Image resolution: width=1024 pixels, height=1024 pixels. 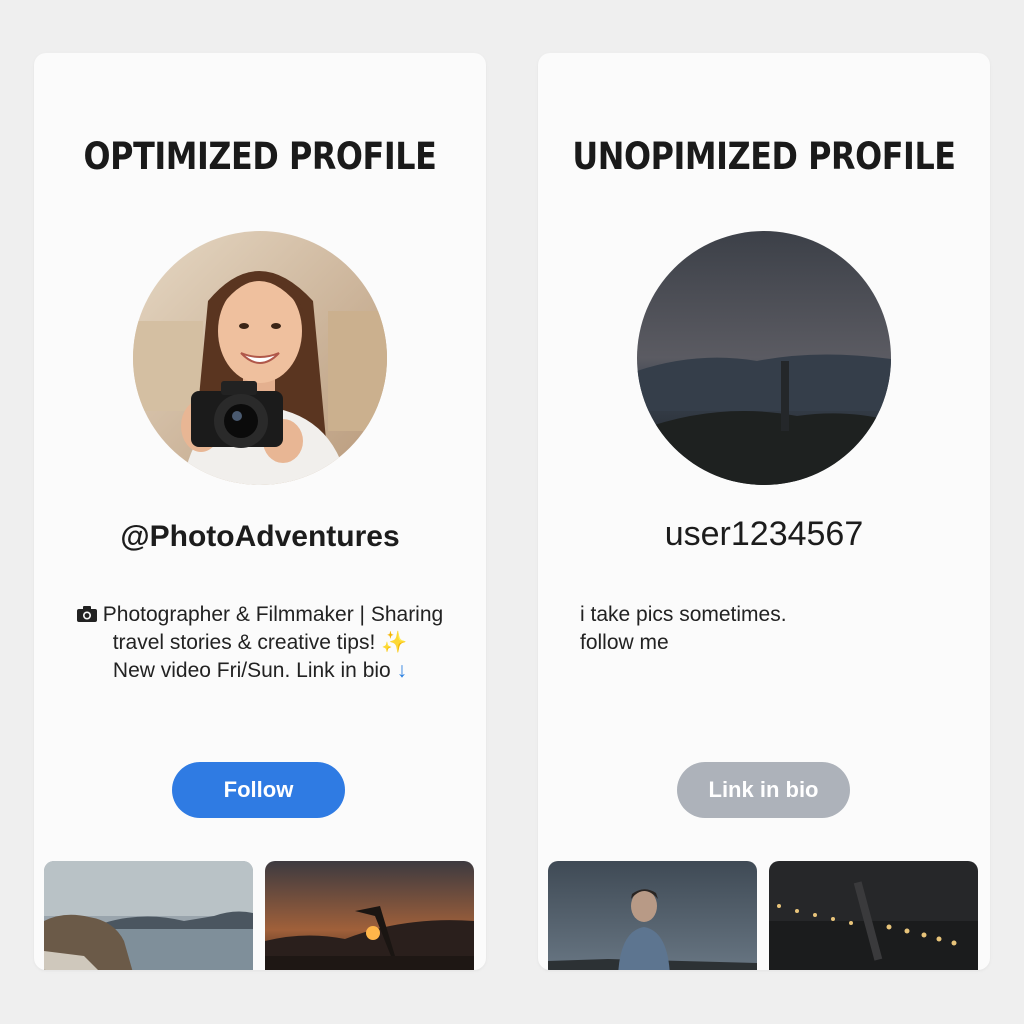 I want to click on avatar-photo-dark-landscape, so click(x=764, y=358).